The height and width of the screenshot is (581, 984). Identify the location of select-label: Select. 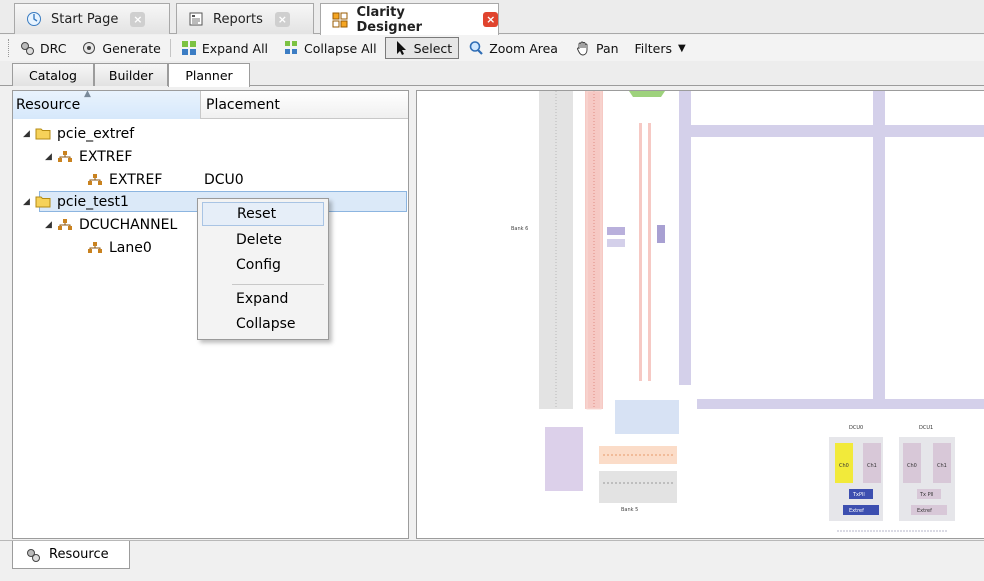
(433, 48).